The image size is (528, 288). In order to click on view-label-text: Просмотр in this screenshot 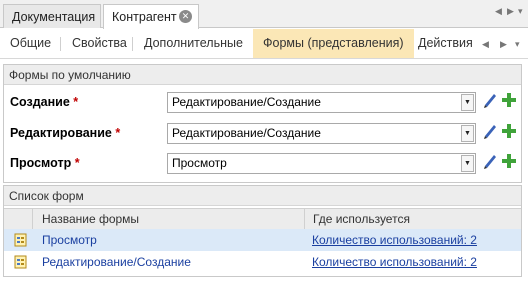, I will do `click(41, 163)`.